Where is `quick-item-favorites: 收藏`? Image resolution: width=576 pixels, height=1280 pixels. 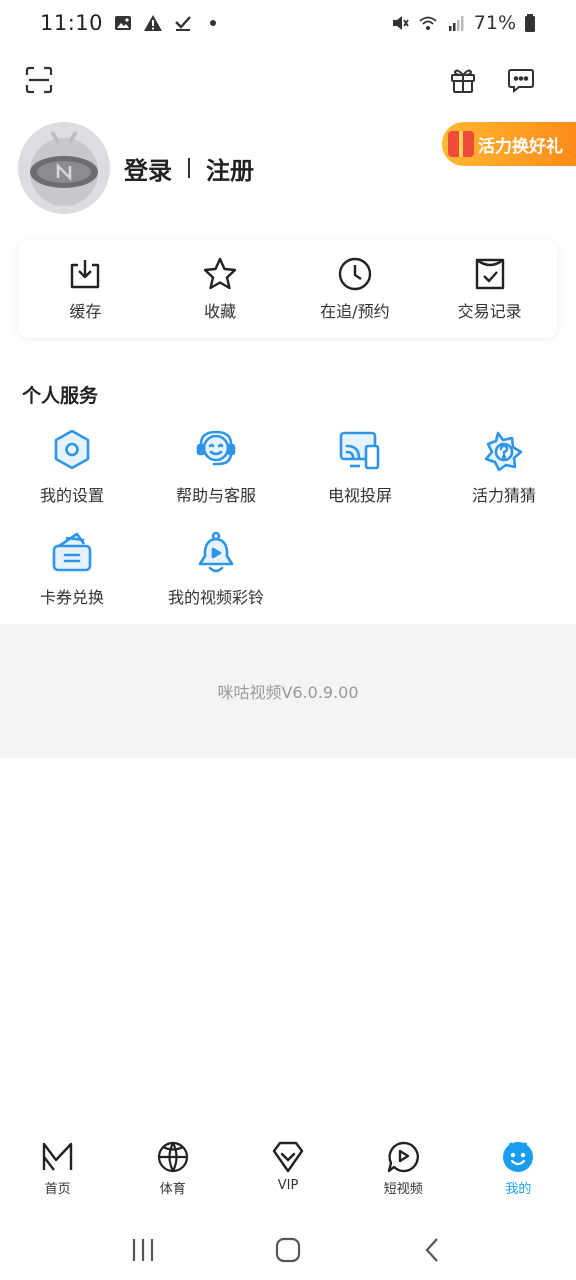 quick-item-favorites: 收藏 is located at coordinates (220, 289).